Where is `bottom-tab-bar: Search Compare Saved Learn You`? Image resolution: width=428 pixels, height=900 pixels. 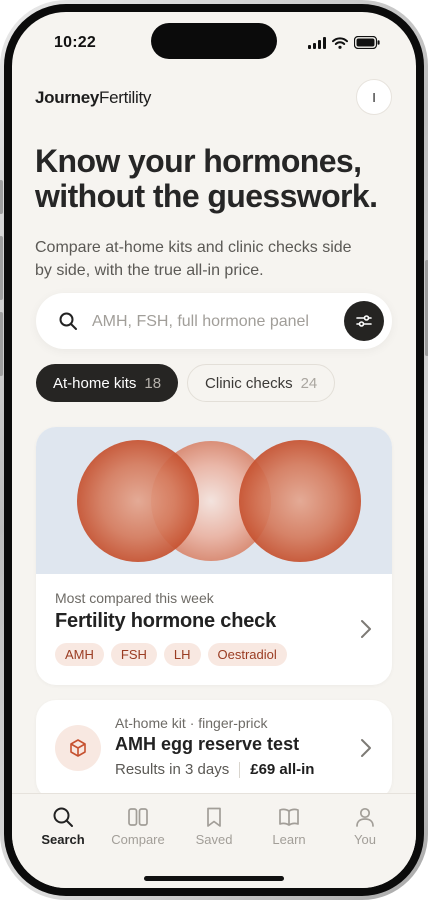 bottom-tab-bar: Search Compare Saved Learn You is located at coordinates (214, 840).